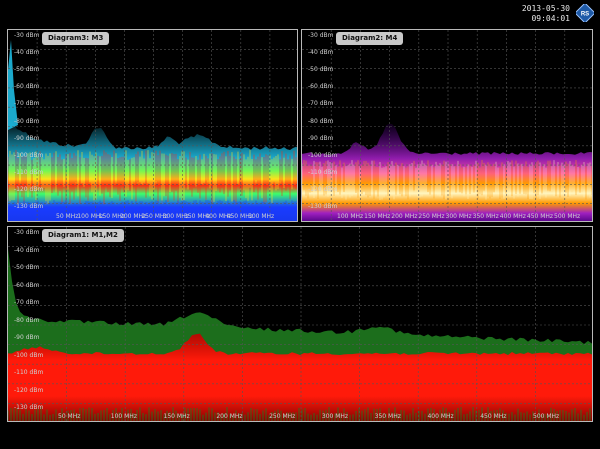  I want to click on date-text: 2013-05-30, so click(545, 8).